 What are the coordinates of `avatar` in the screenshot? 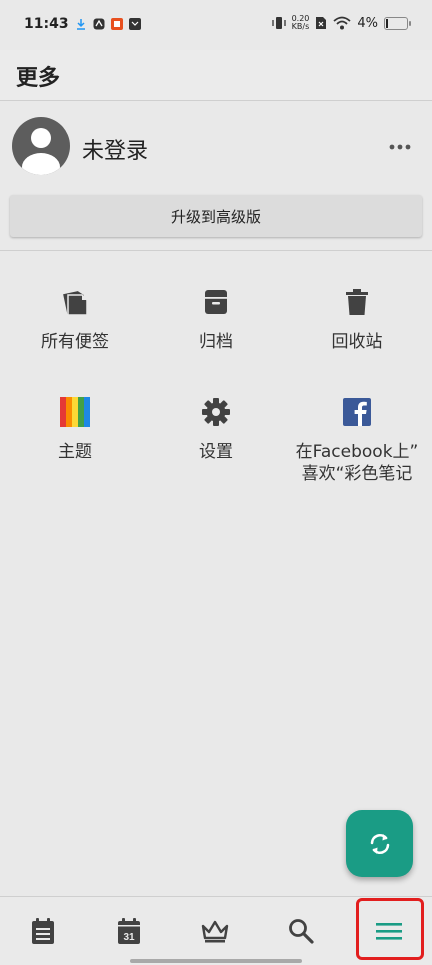 It's located at (41, 146).